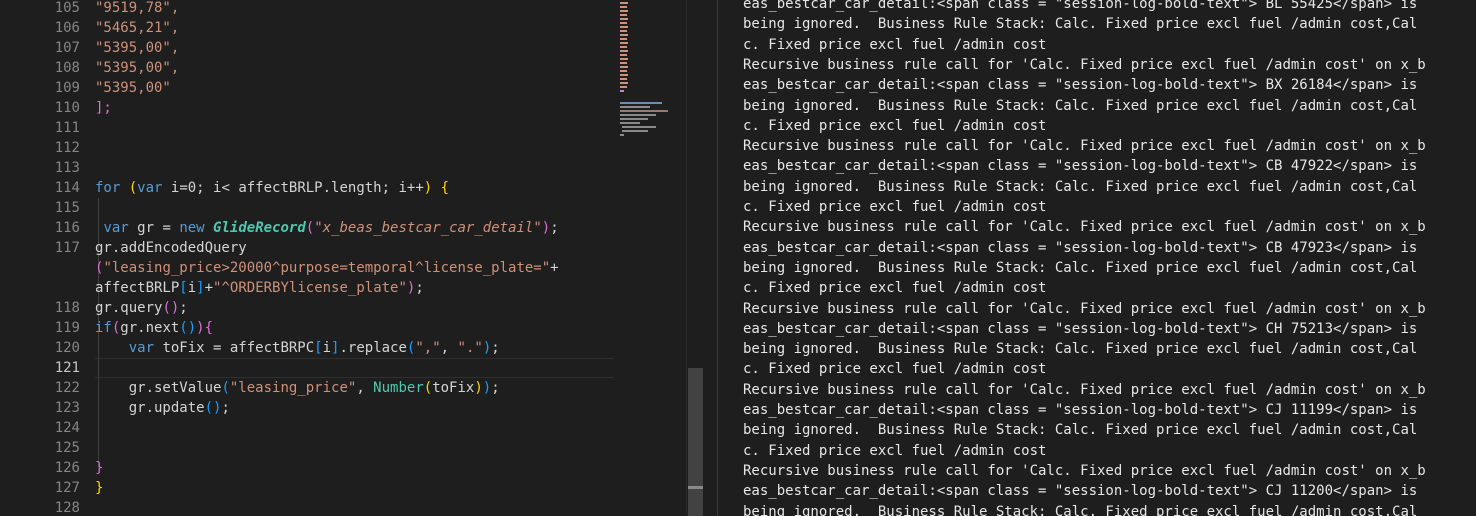 The image size is (1476, 516). I want to click on line-number: 111, so click(67, 128).